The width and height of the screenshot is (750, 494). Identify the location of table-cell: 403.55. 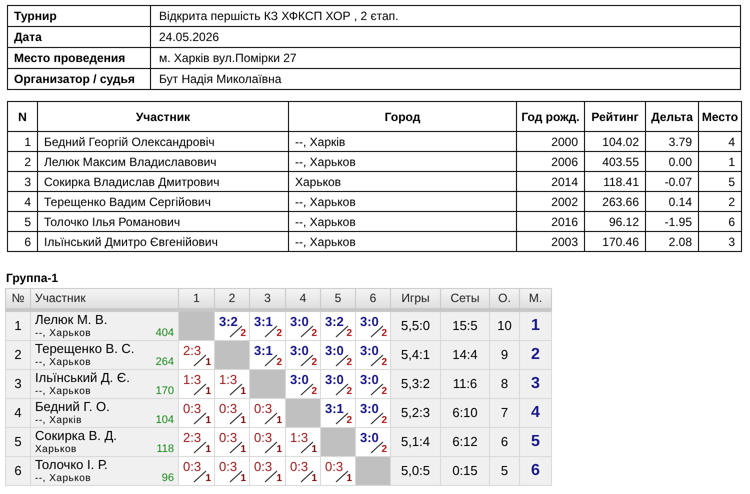
(615, 162).